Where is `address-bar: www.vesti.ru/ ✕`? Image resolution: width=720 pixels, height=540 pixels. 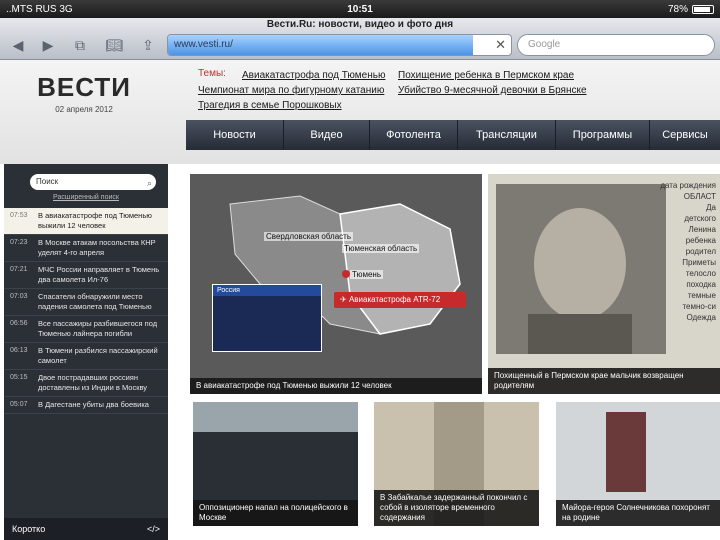
address-bar: www.vesti.ru/ ✕ is located at coordinates (339, 45).